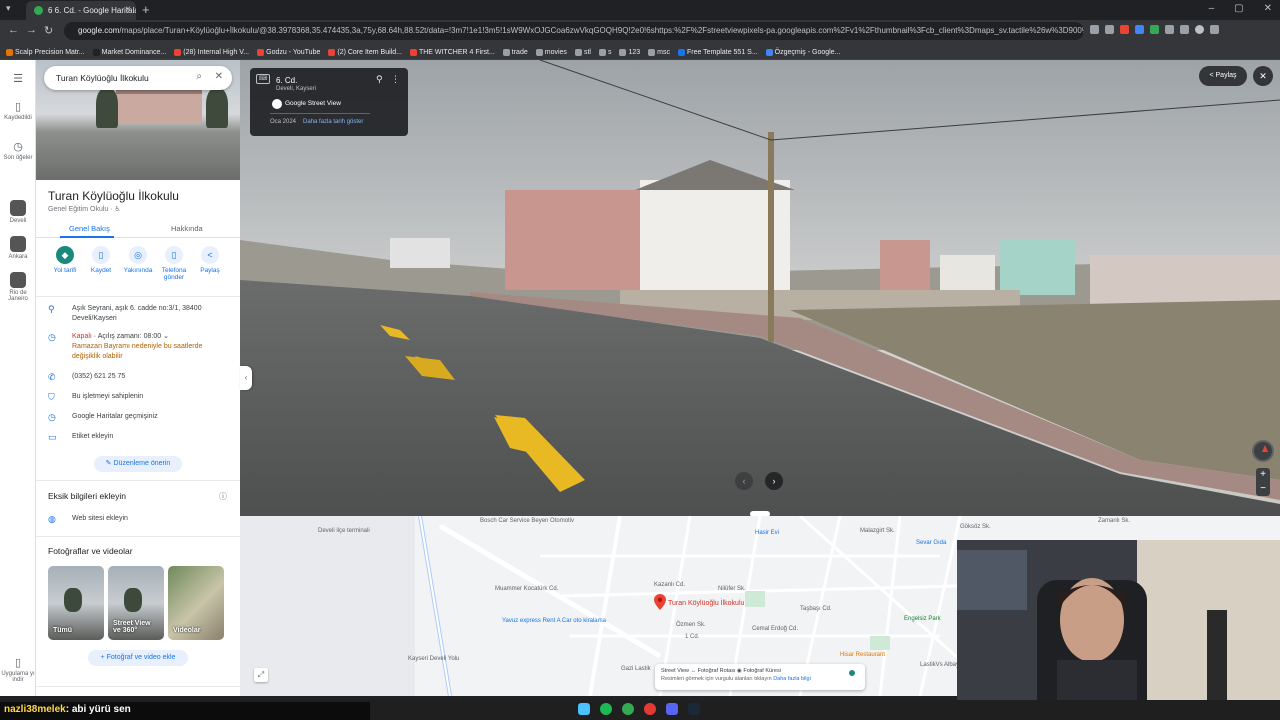 The height and width of the screenshot is (720, 1280). What do you see at coordinates (99, 376) in the screenshot?
I see `phone-text: (0352) 621 25 75` at bounding box center [99, 376].